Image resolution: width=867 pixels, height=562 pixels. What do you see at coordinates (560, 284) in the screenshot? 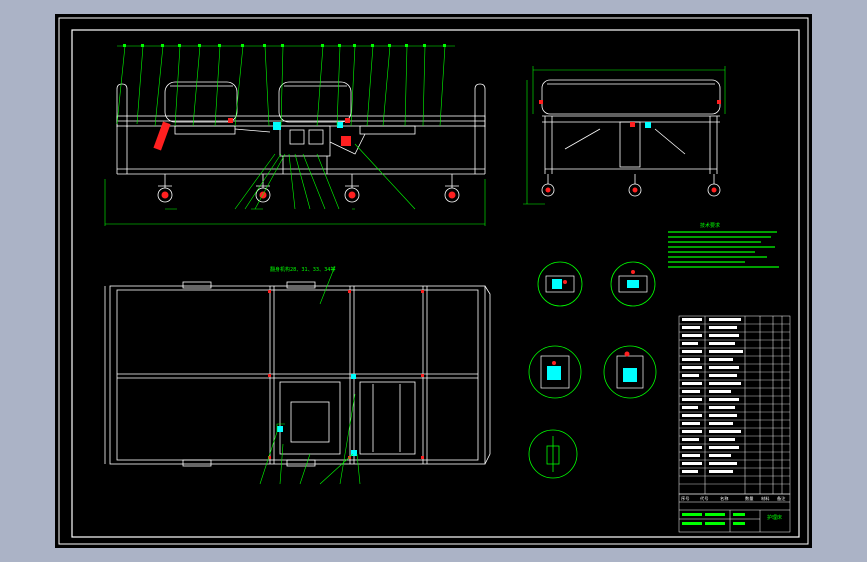
I see `detail-view-a` at bounding box center [560, 284].